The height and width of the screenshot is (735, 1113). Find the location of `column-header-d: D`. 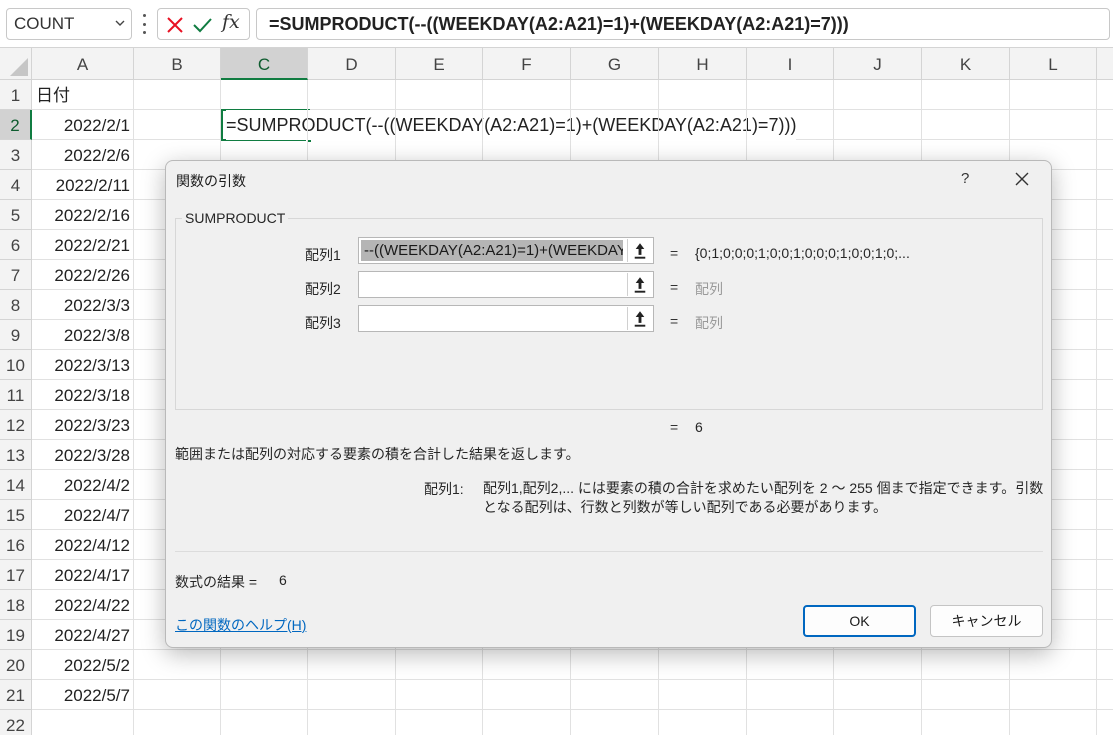

column-header-d: D is located at coordinates (352, 63).